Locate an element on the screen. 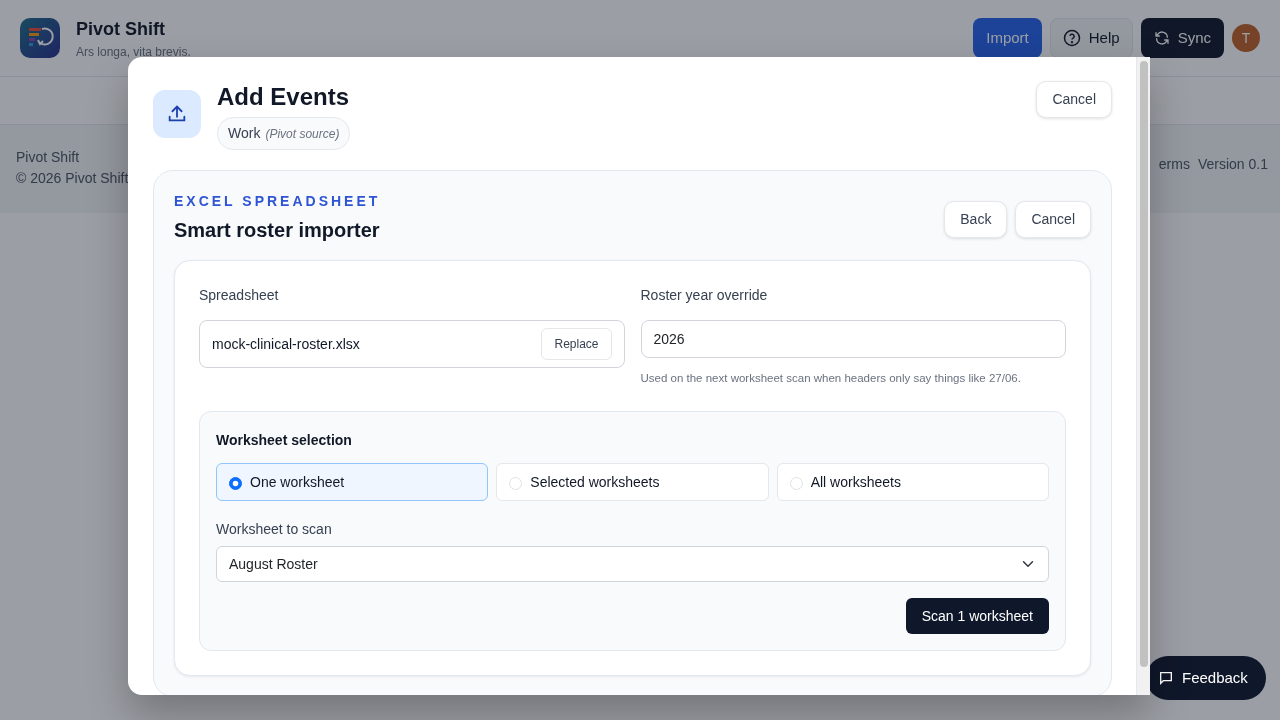 Image resolution: width=1280 pixels, height=720 pixels. importer-title: Smart roster importer is located at coordinates (277, 230).